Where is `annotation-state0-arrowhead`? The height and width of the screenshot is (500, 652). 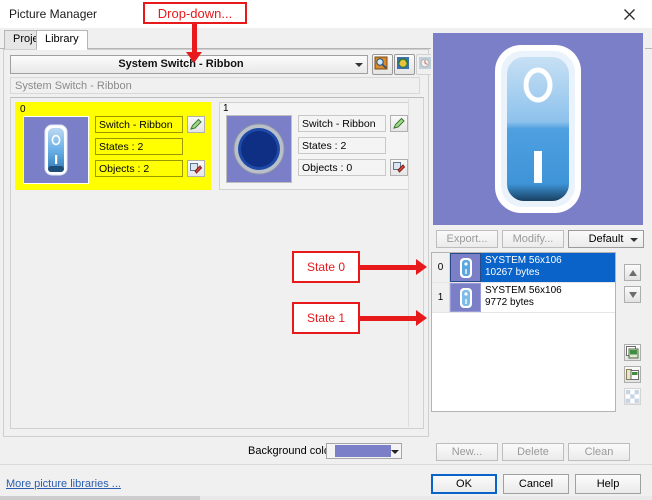 annotation-state0-arrowhead is located at coordinates (421, 267).